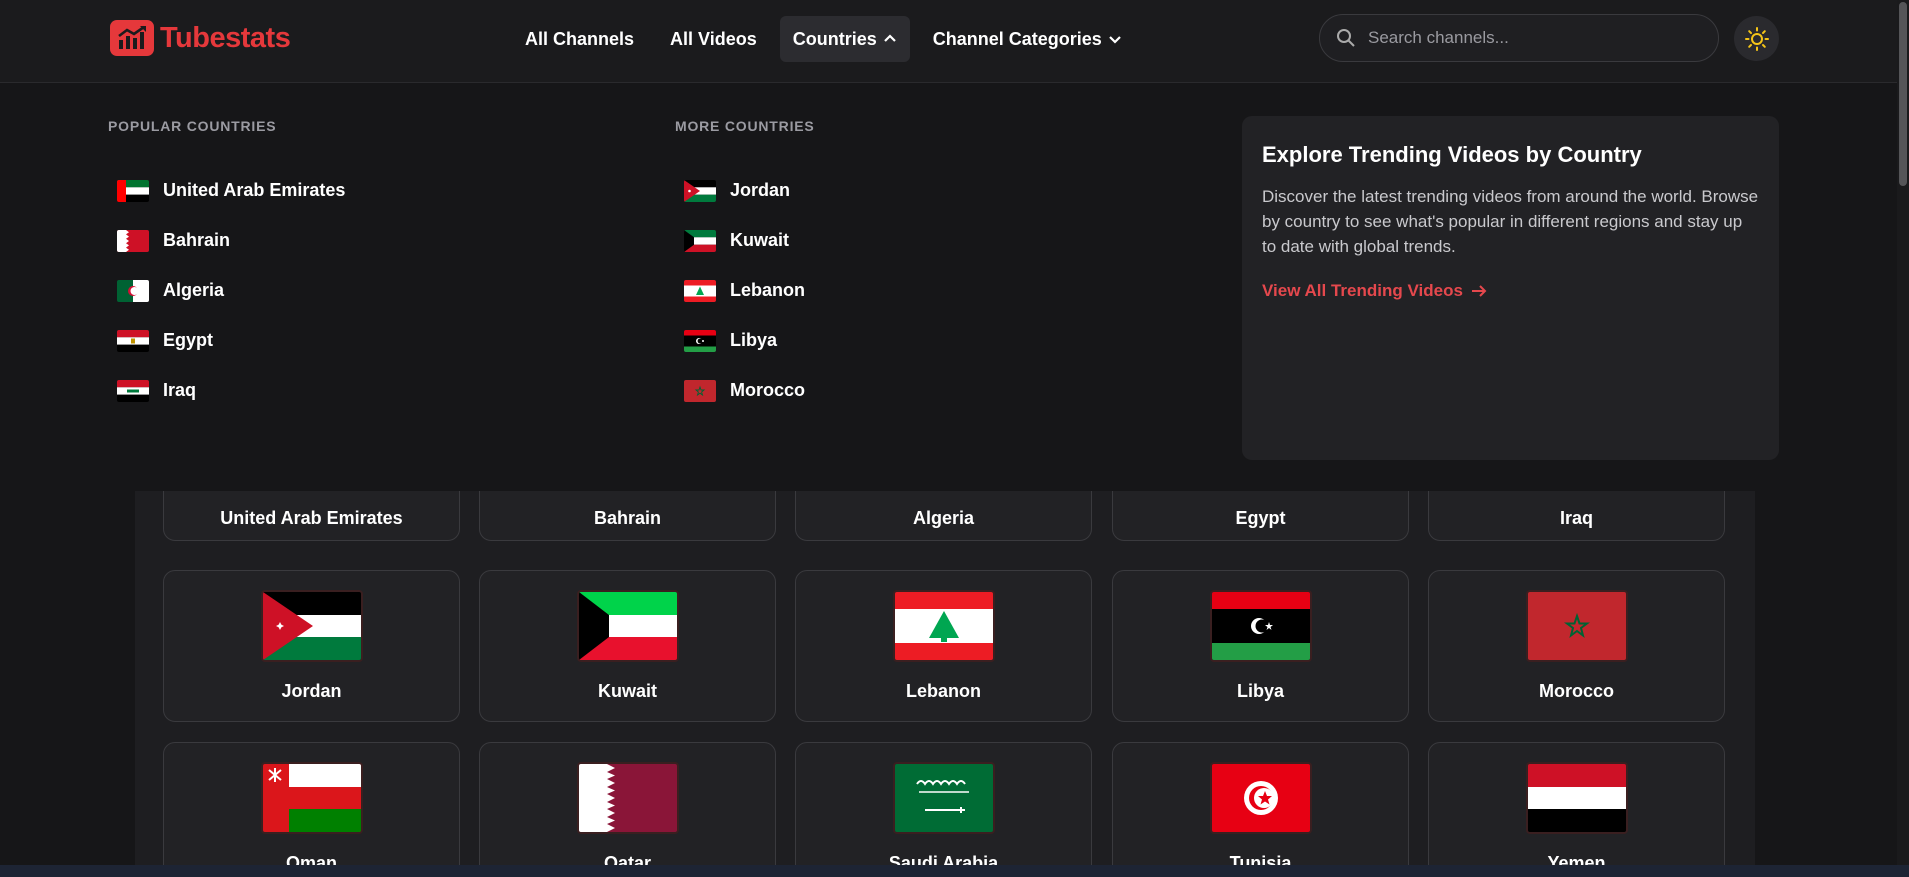  What do you see at coordinates (1533, 38) in the screenshot?
I see `search-input` at bounding box center [1533, 38].